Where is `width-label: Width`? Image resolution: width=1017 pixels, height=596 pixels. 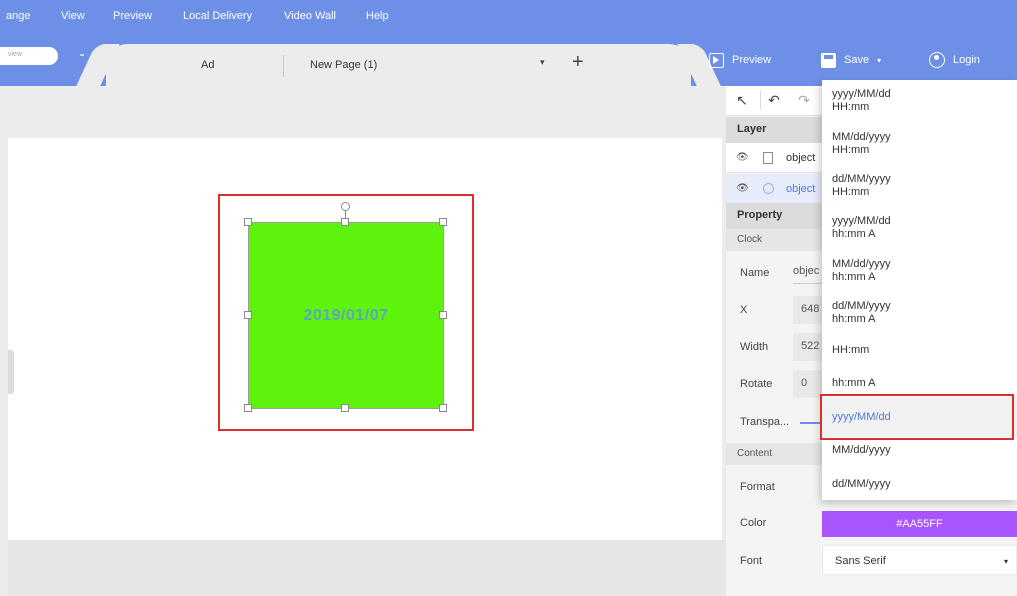 width-label: Width is located at coordinates (754, 347).